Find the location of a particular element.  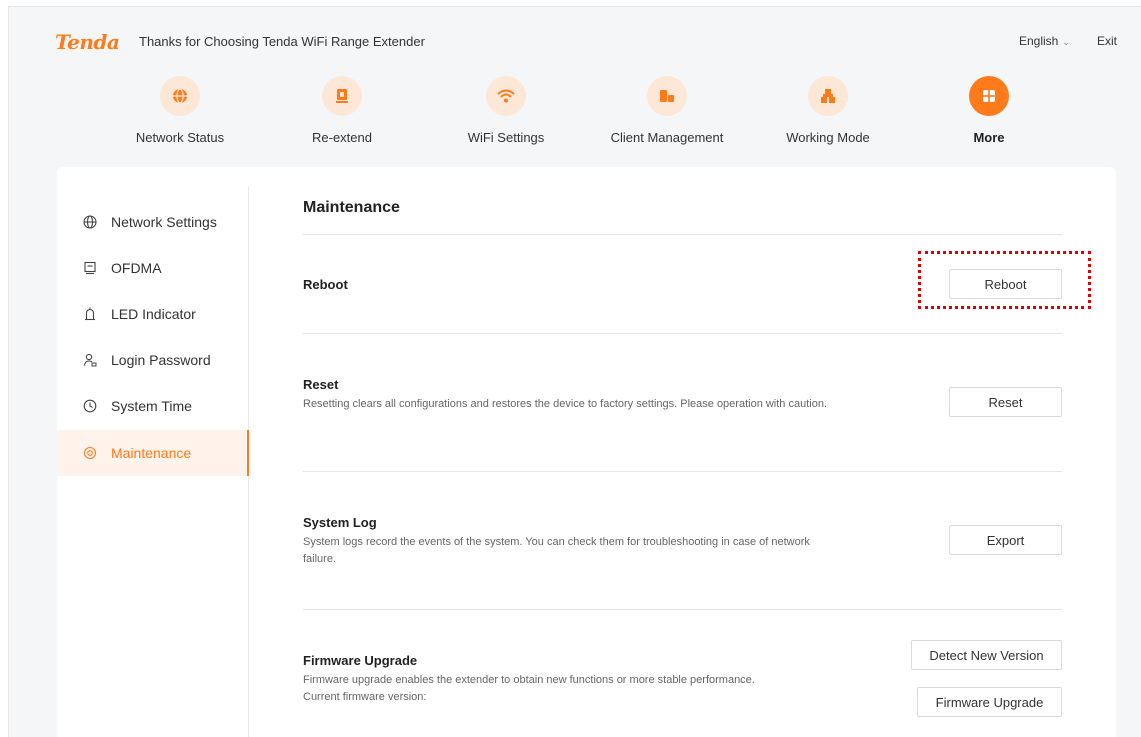

nav-working-mode: Working Mode is located at coordinates (828, 116).